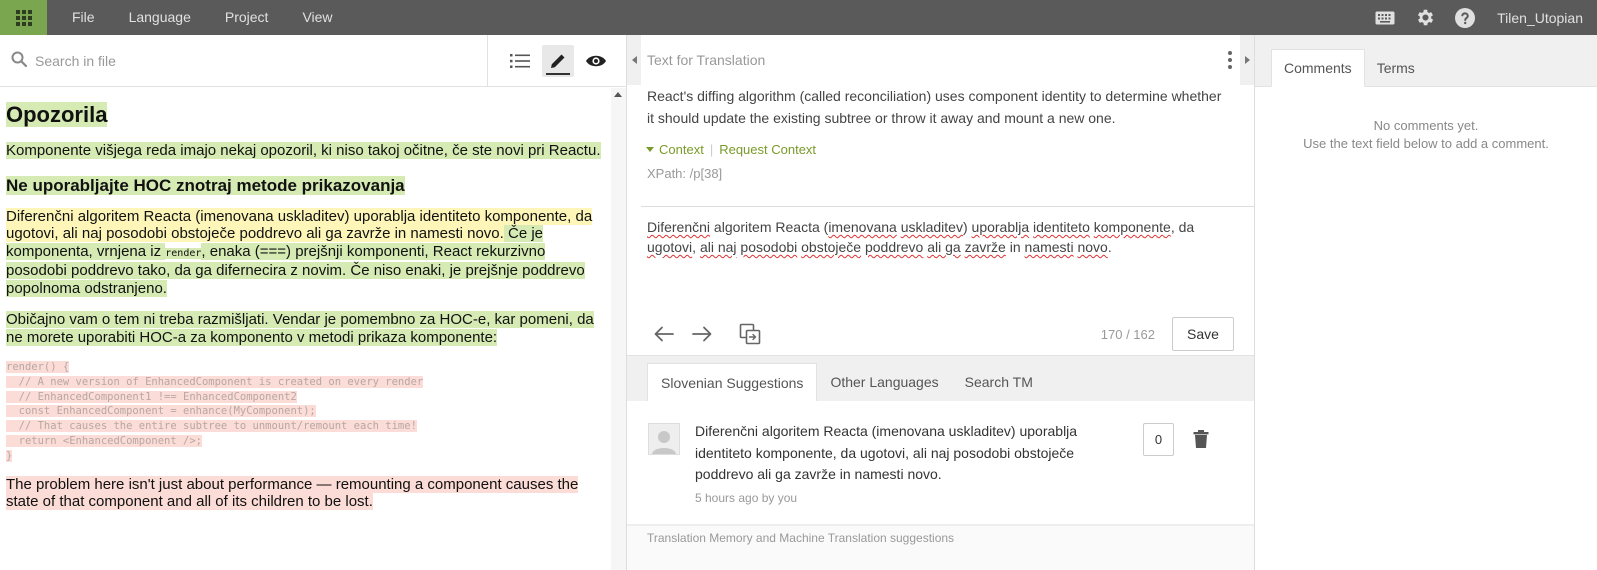  I want to click on xpath-label: XPath: /p[38], so click(685, 173).